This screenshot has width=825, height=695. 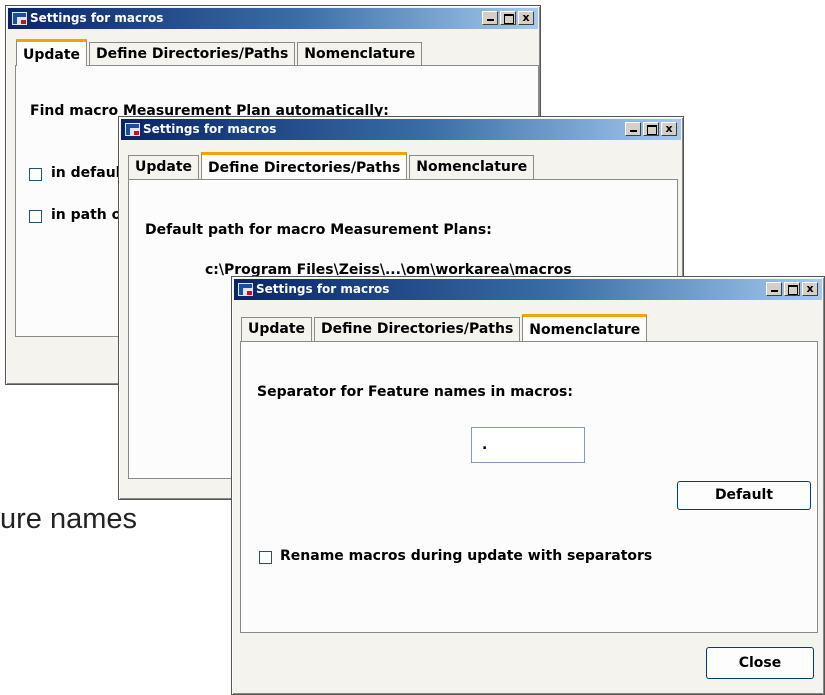 I want to click on in-path-of-plan-checkbox, so click(x=35, y=216).